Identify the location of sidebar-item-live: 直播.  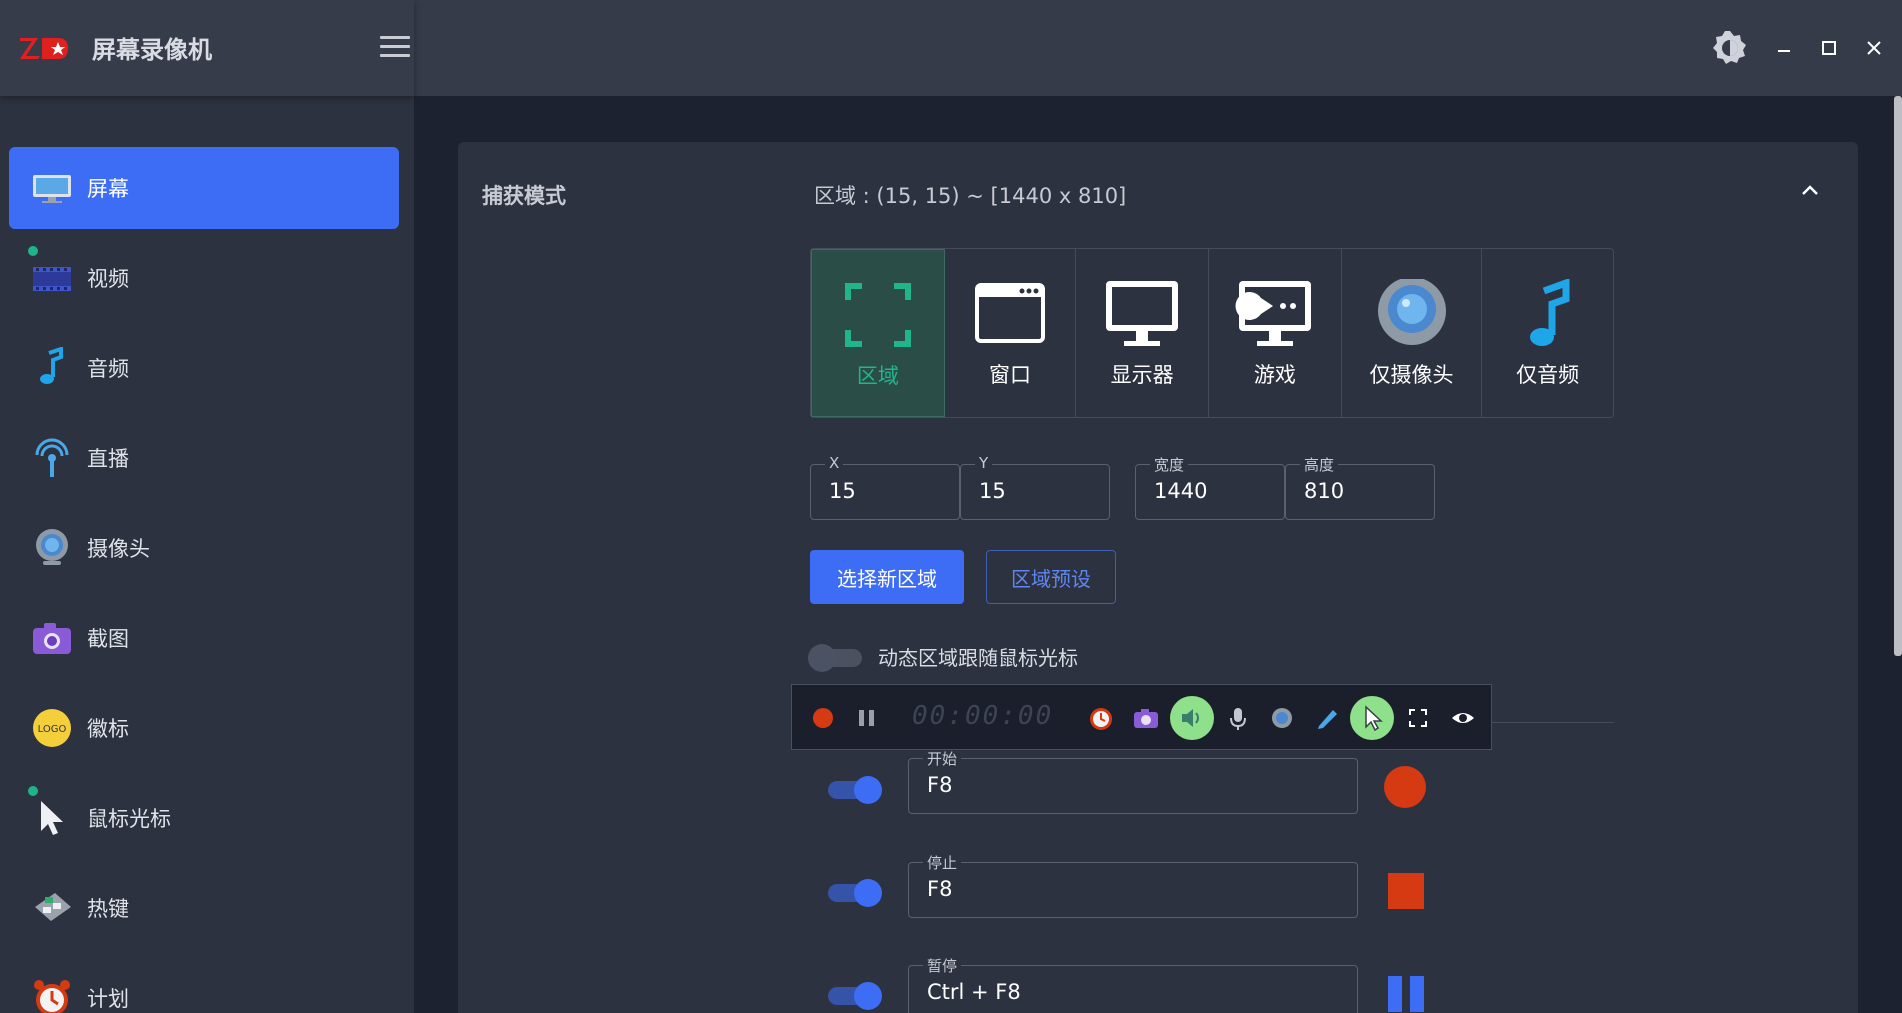
(204, 458).